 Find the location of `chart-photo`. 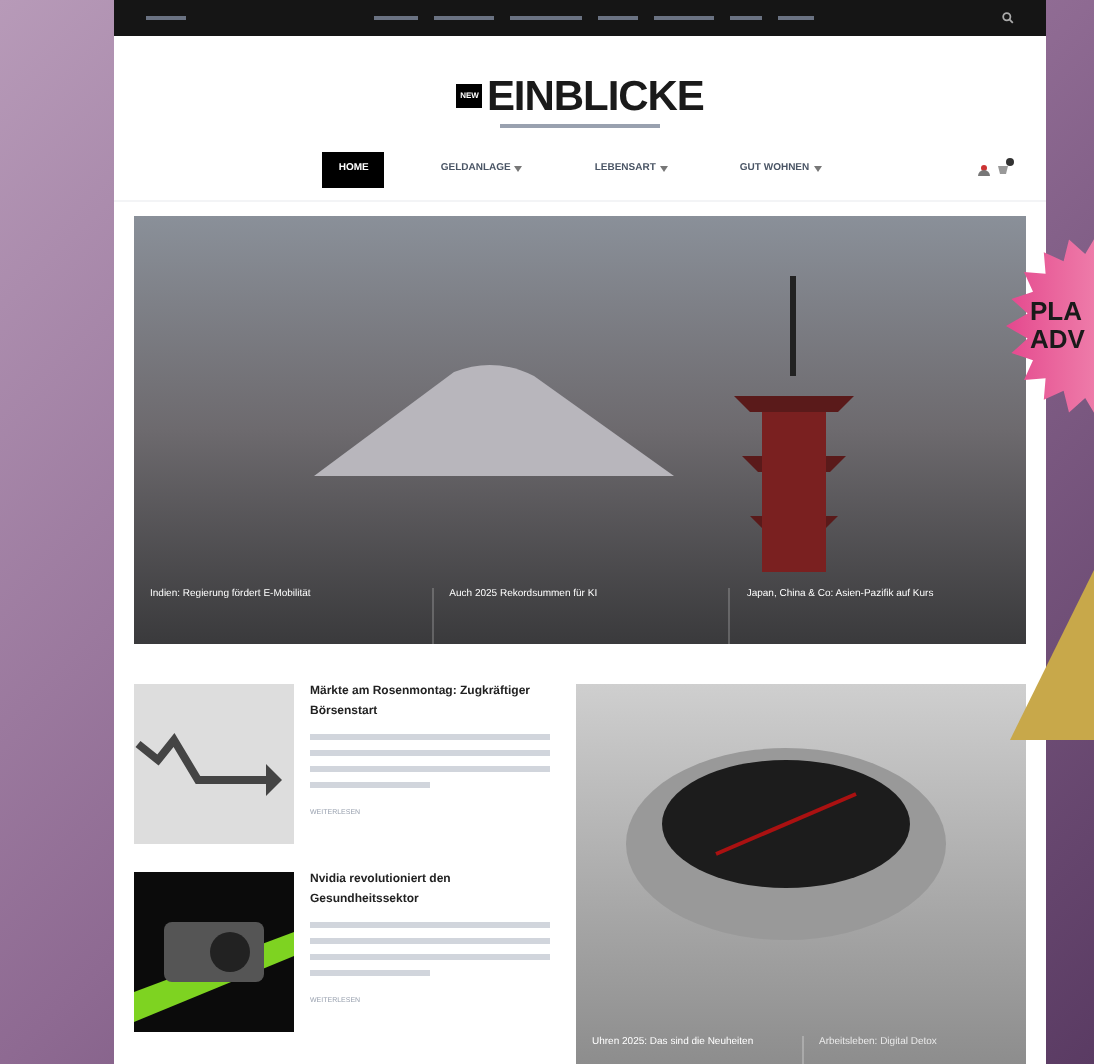

chart-photo is located at coordinates (214, 763).